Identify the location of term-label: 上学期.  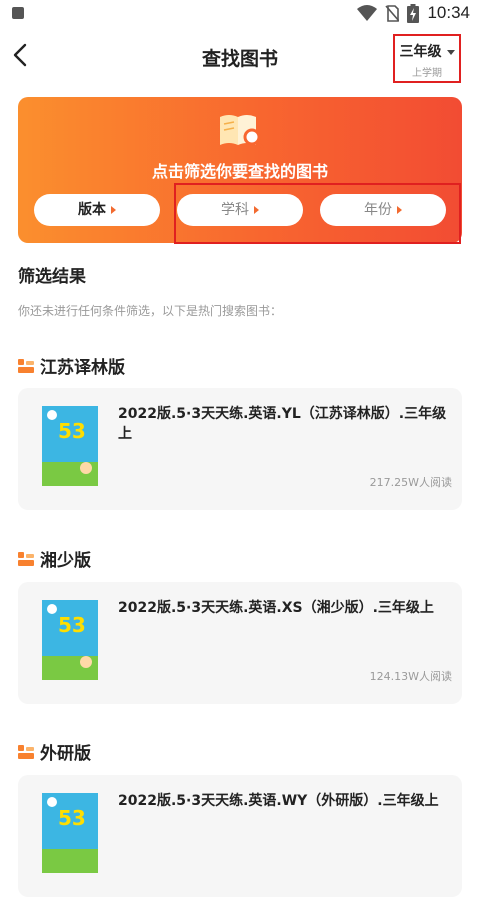
(427, 73).